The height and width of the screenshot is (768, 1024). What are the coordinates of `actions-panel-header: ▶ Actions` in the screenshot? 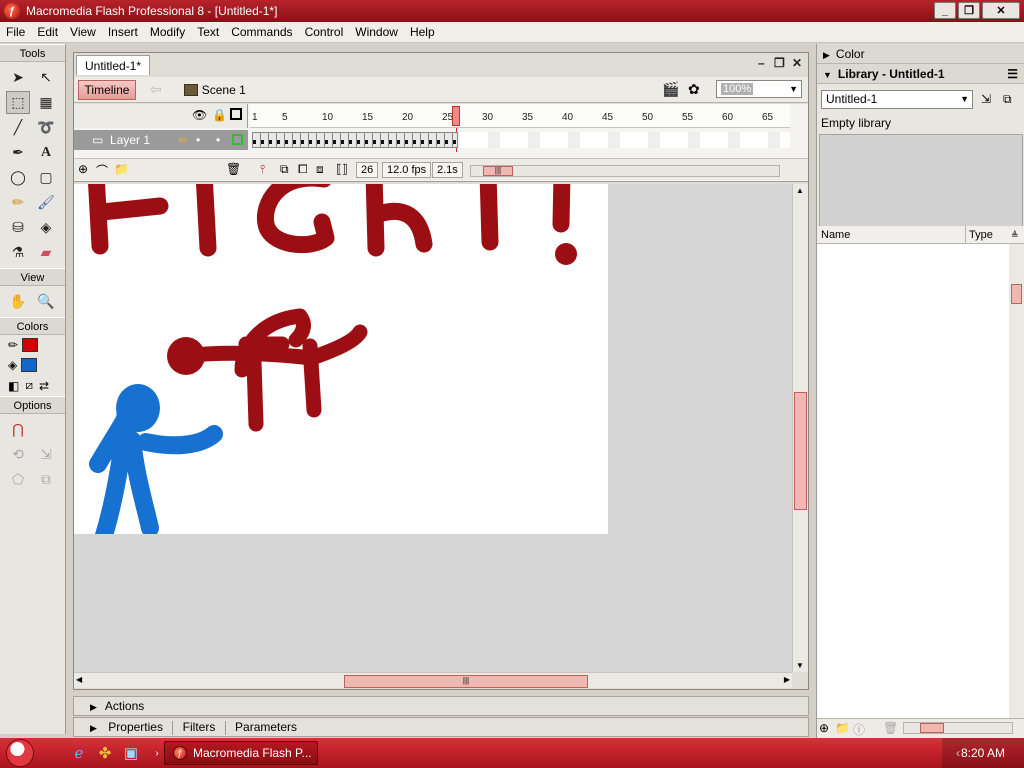 It's located at (441, 706).